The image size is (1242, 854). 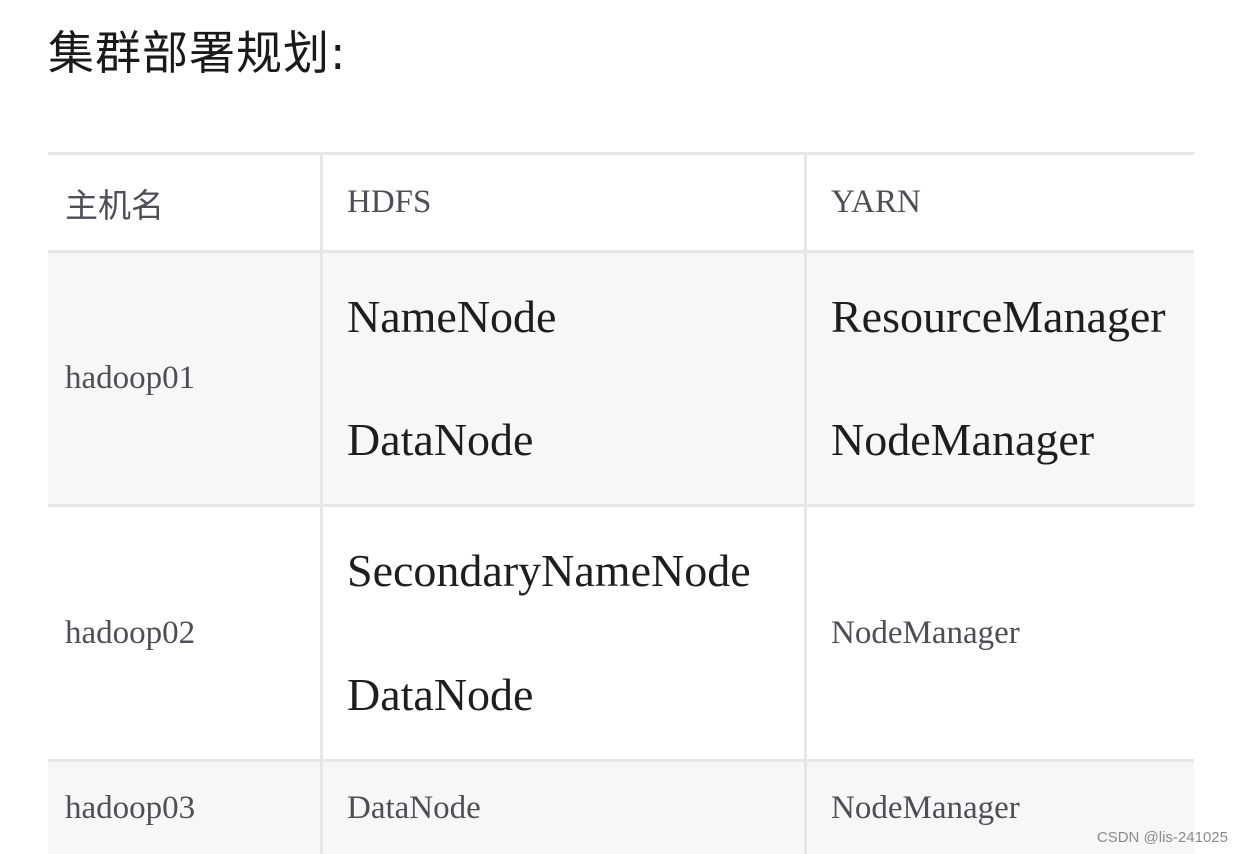 What do you see at coordinates (563, 633) in the screenshot?
I see `row2-hdfs: SecondaryNameNode DataNode` at bounding box center [563, 633].